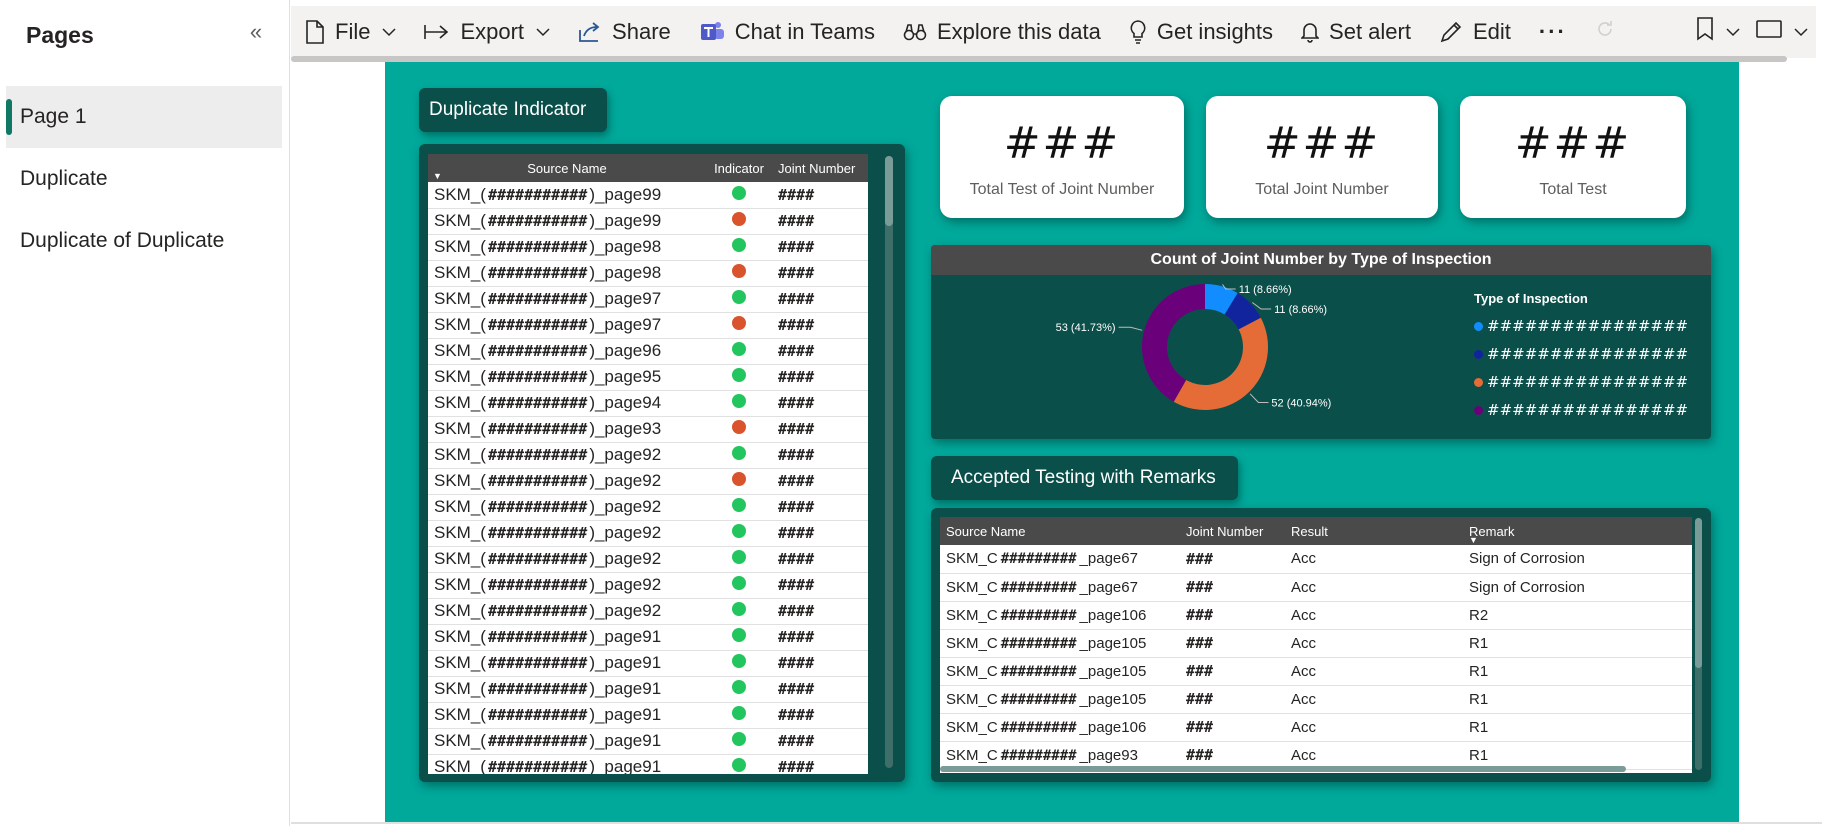 The image size is (1822, 826). What do you see at coordinates (1782, 32) in the screenshot?
I see `view-button` at bounding box center [1782, 32].